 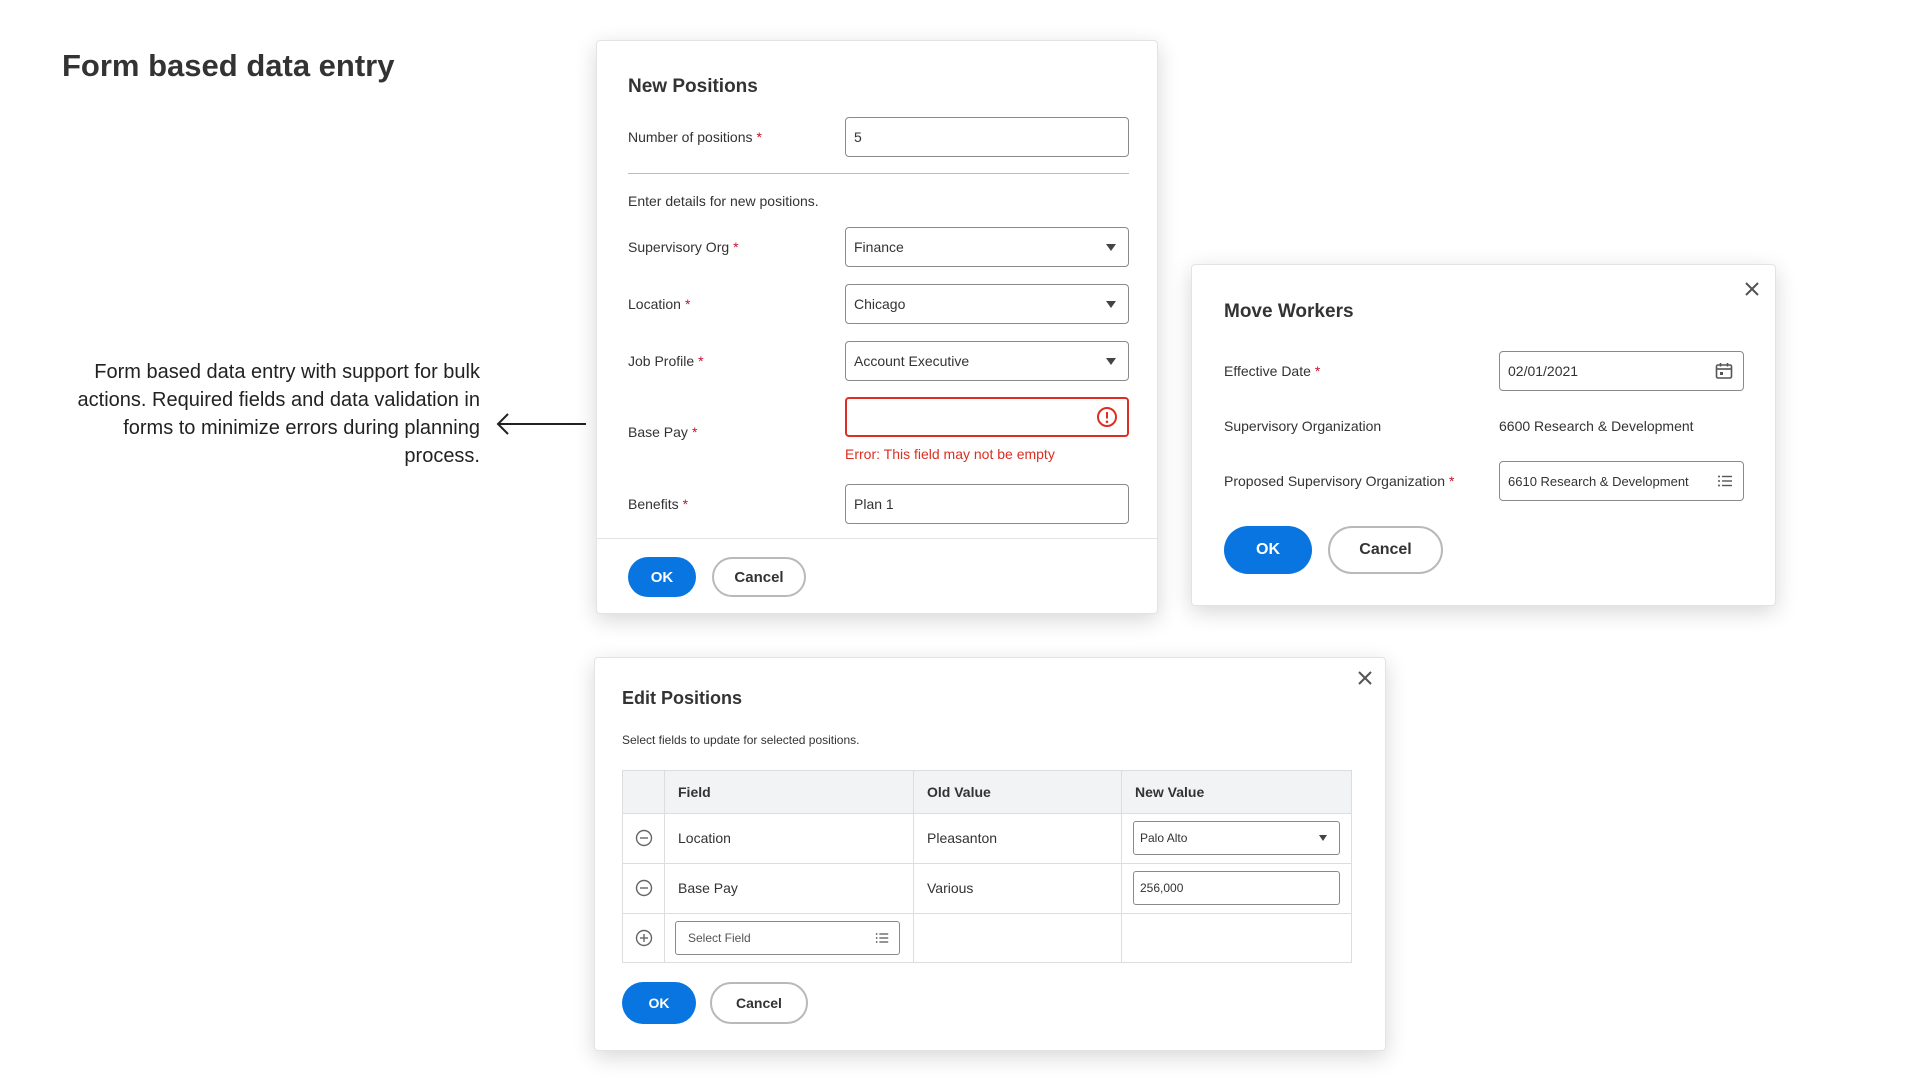 What do you see at coordinates (950, 888) in the screenshot?
I see `row-old-value-cell: Various` at bounding box center [950, 888].